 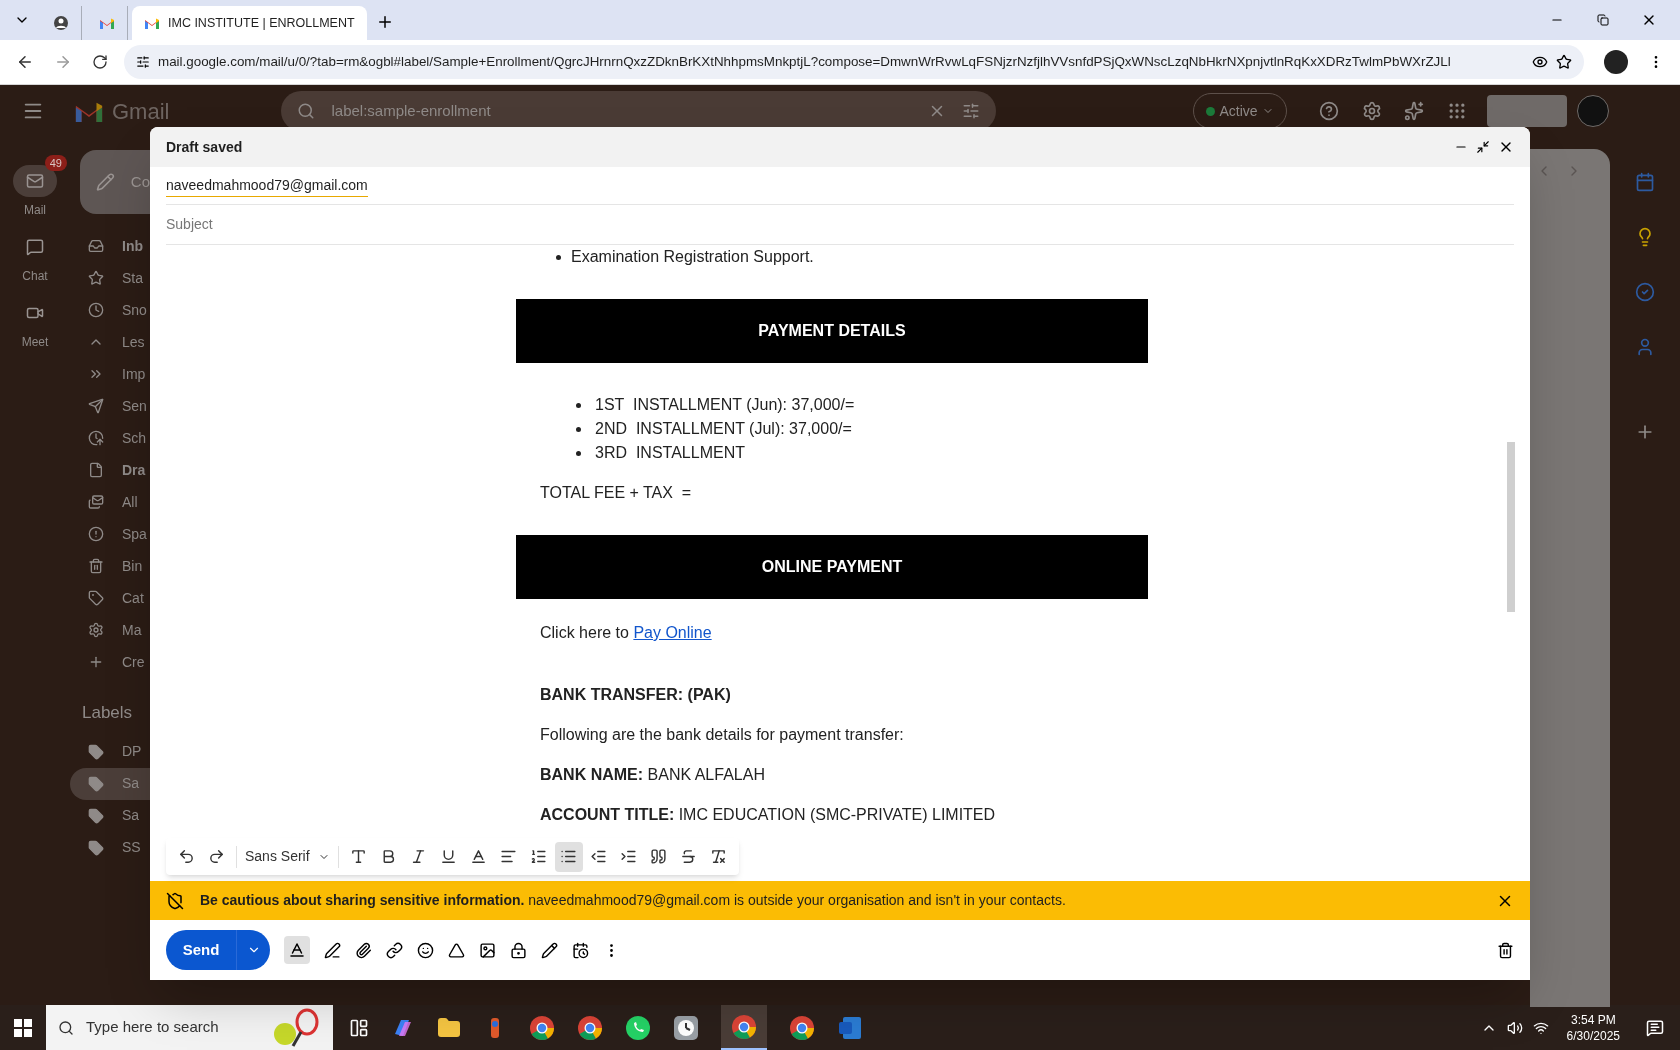 I want to click on link-icon, so click(x=394, y=950).